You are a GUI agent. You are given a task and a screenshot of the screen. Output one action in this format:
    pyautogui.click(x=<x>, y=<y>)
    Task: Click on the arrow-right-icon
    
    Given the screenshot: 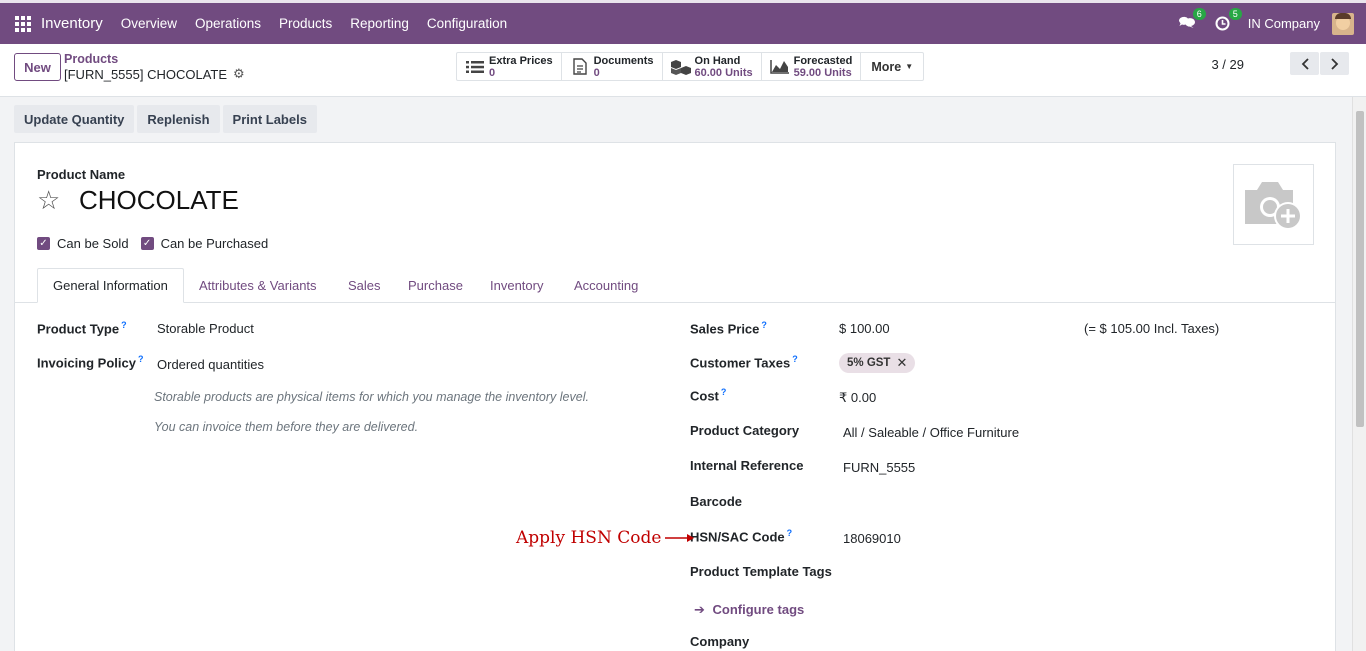 What is the action you would take?
    pyautogui.click(x=680, y=538)
    